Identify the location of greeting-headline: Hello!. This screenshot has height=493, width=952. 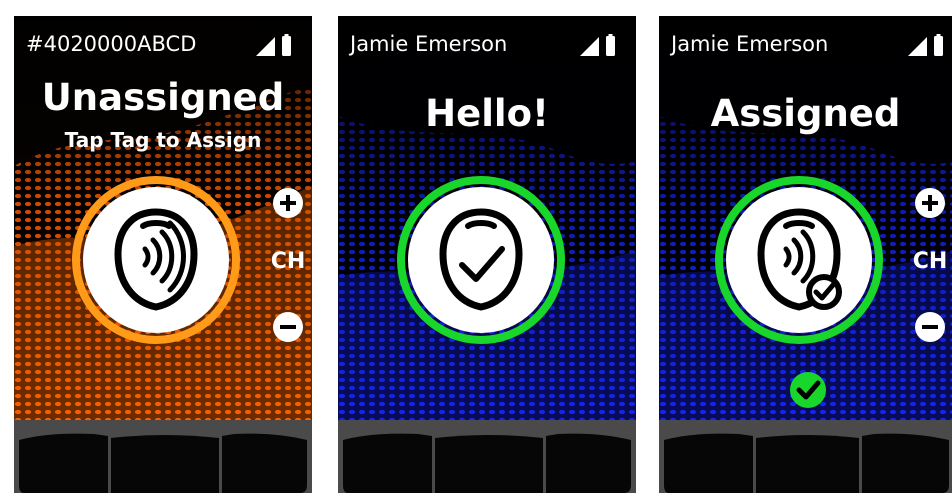
(487, 113).